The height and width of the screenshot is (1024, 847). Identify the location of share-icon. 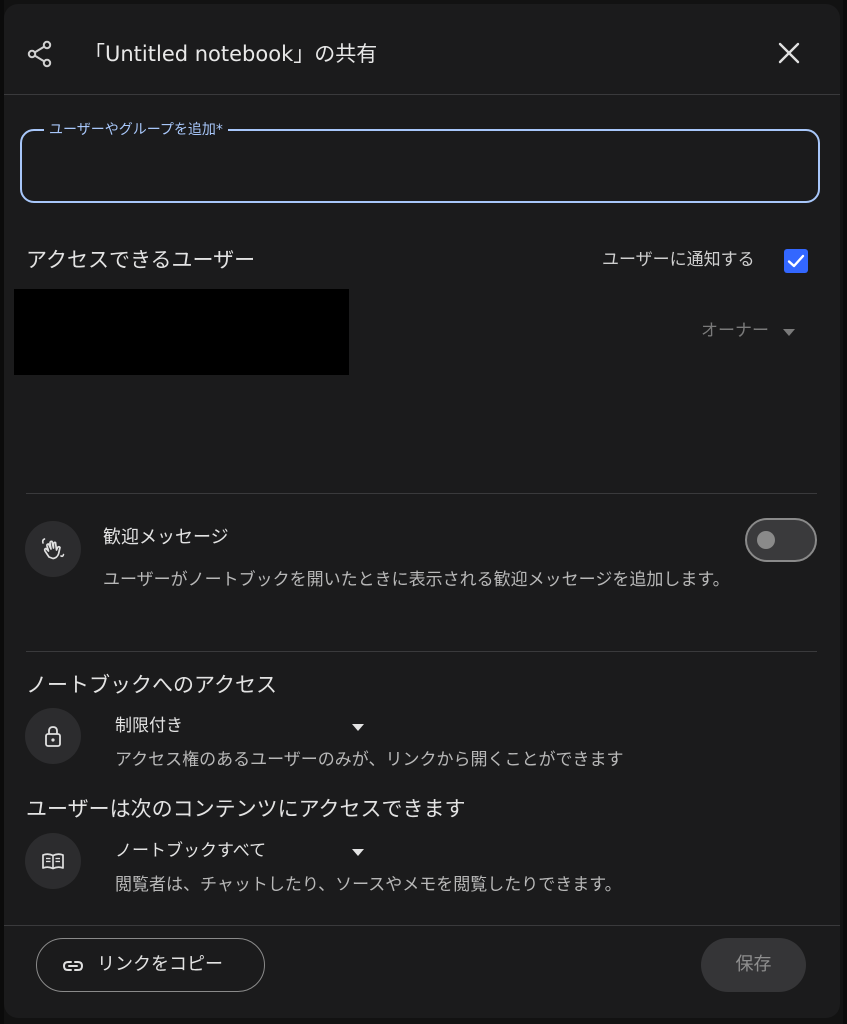
(39, 54).